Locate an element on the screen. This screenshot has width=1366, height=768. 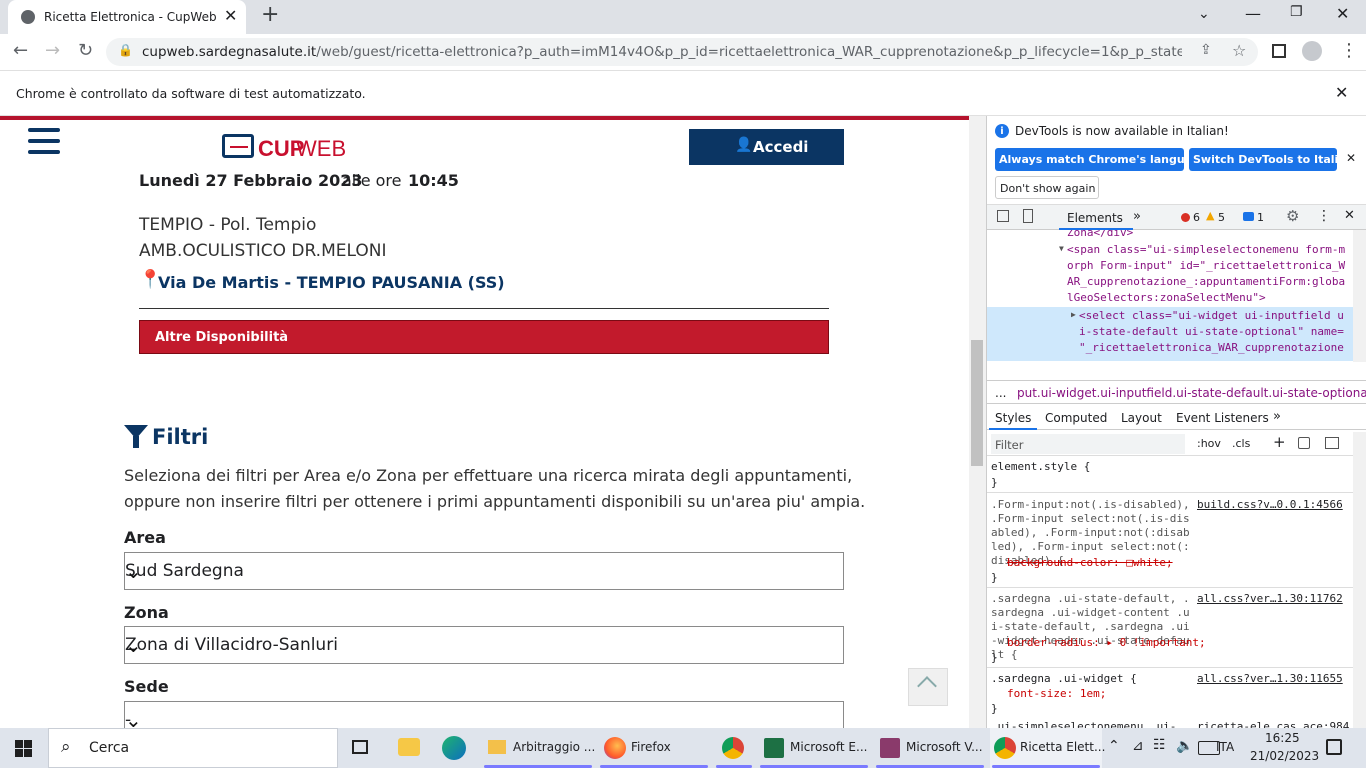
close-window-icon: ✕ is located at coordinates (1342, 13).